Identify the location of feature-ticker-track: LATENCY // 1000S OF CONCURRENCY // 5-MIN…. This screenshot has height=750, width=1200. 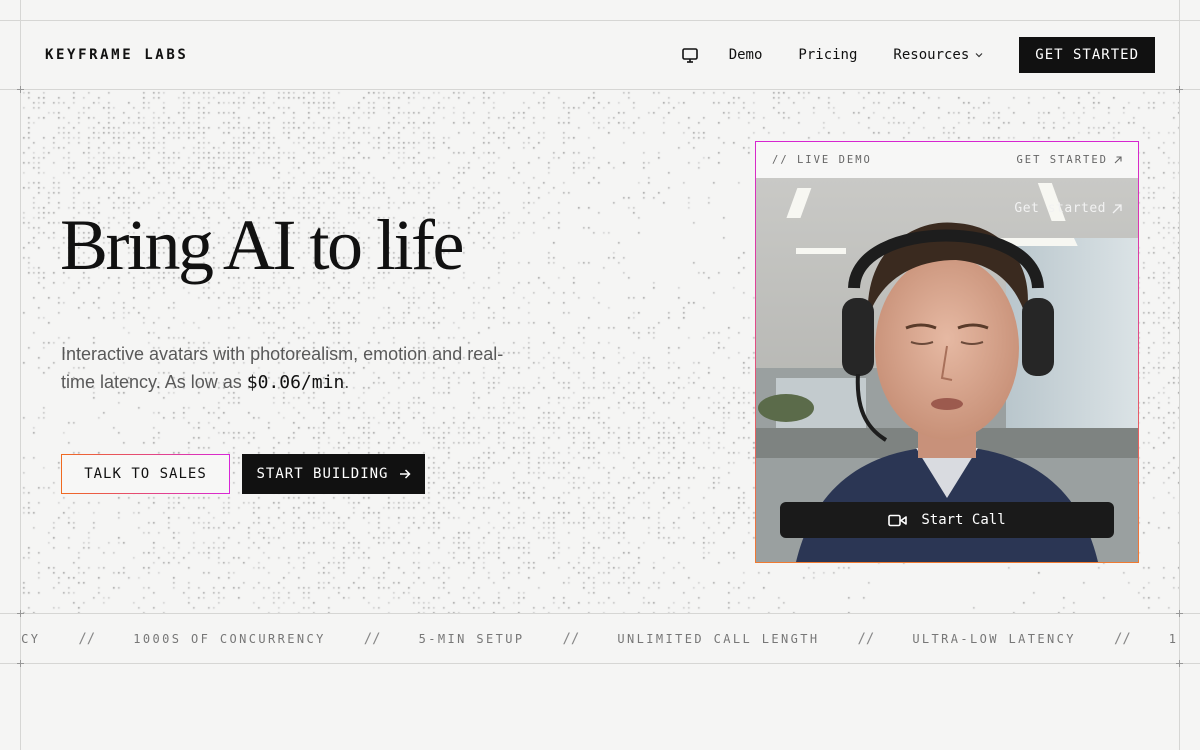
(600, 638).